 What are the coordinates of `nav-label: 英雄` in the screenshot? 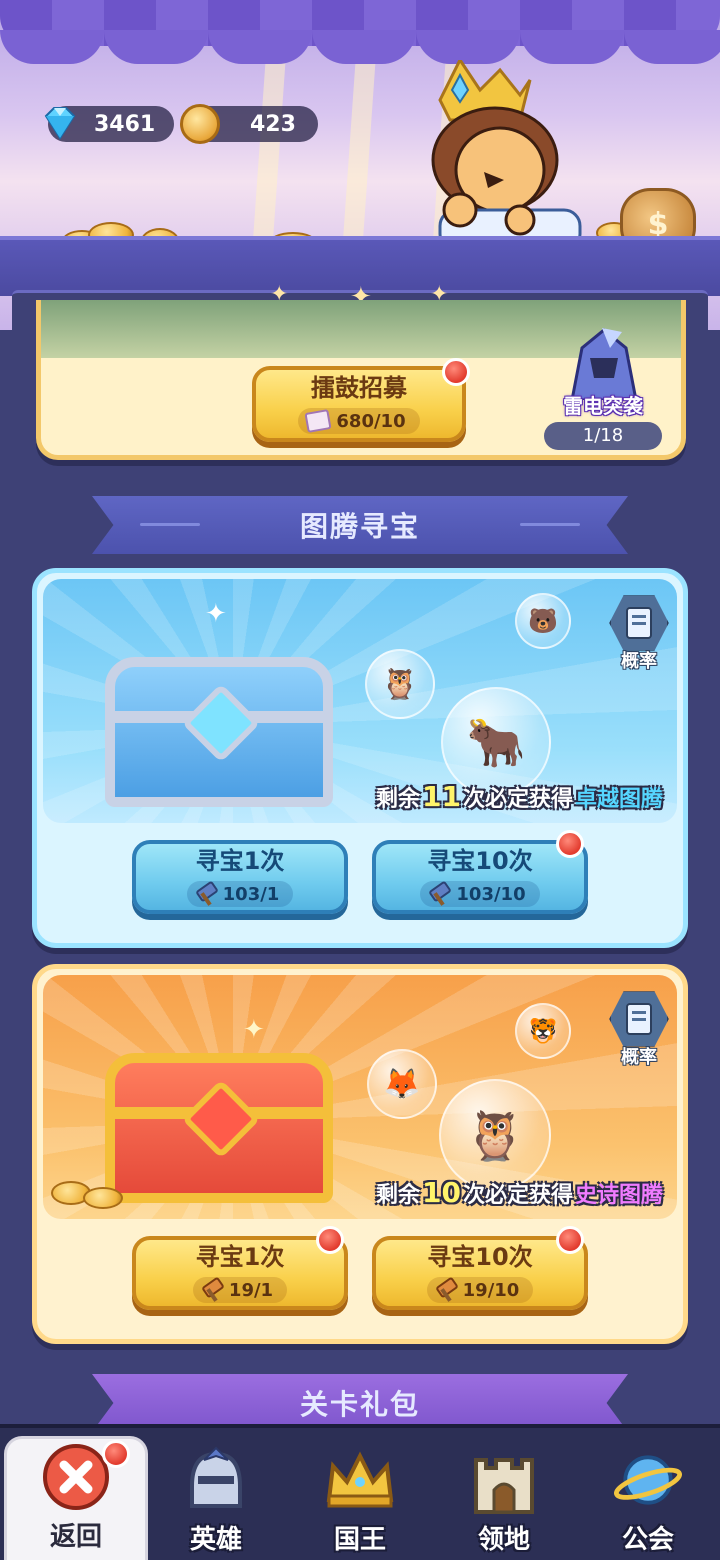 It's located at (215, 1540).